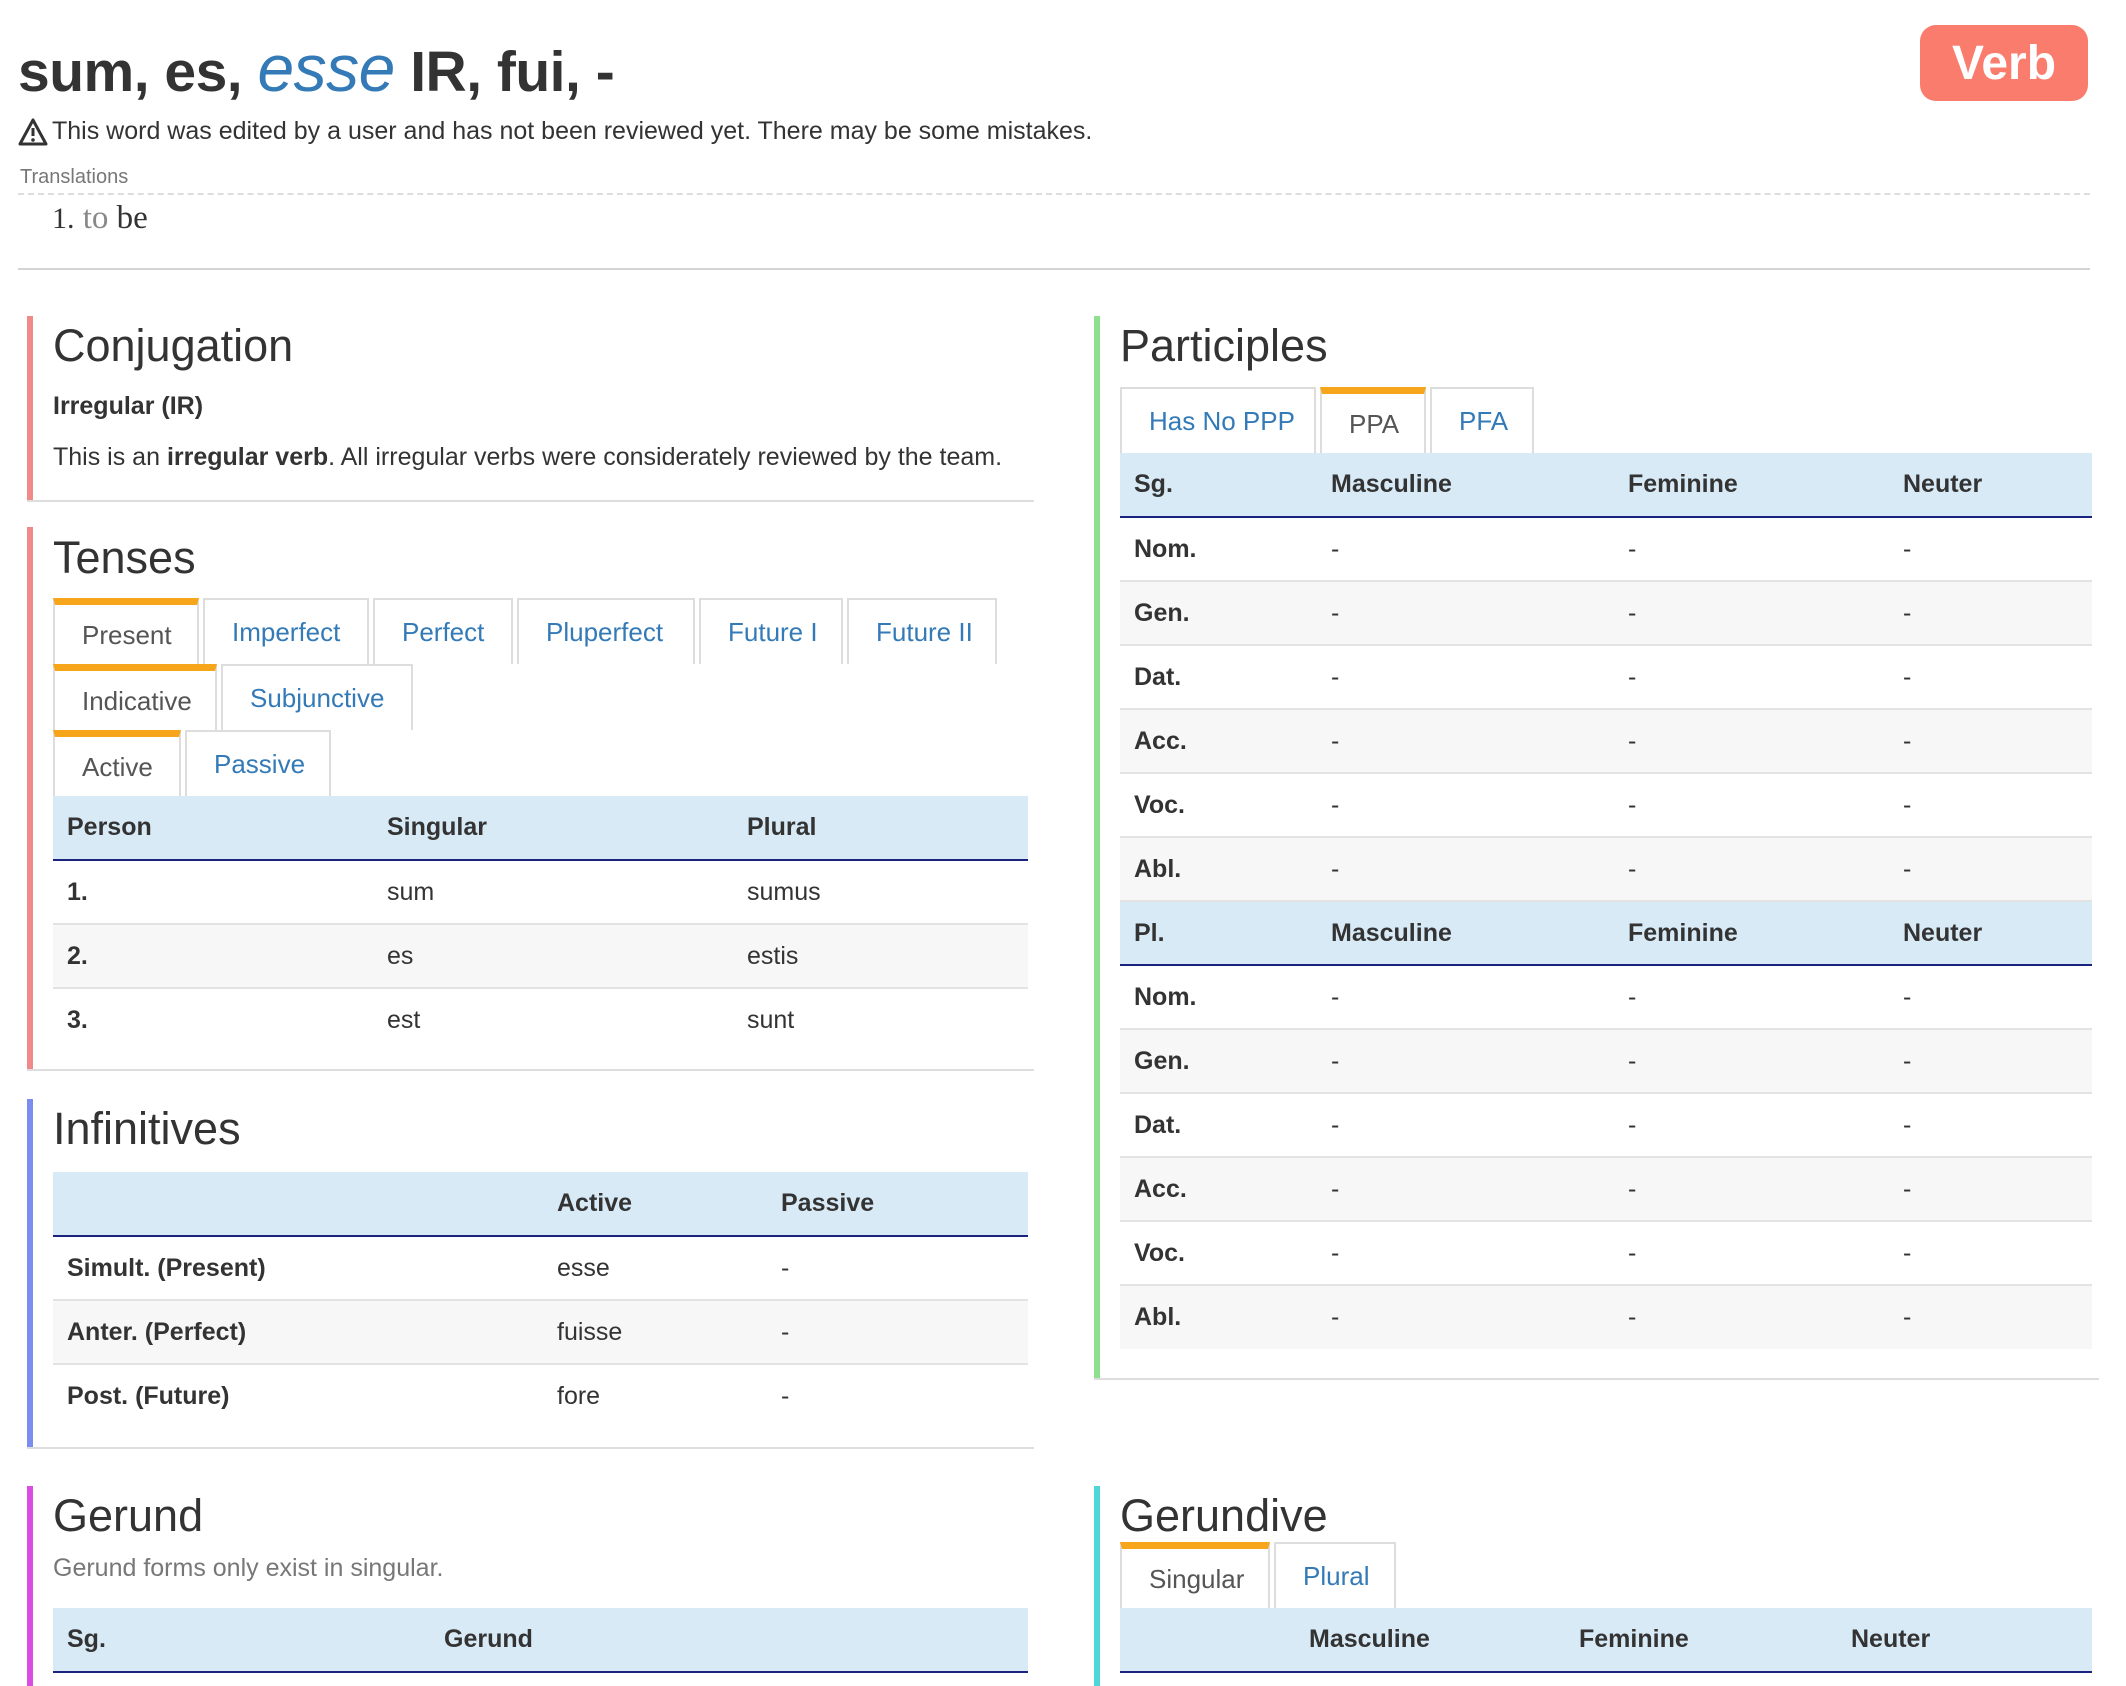 The width and height of the screenshot is (2126, 1686). Describe the element at coordinates (540, 1020) in the screenshot. I see `table-row: 3. est sunt` at that location.